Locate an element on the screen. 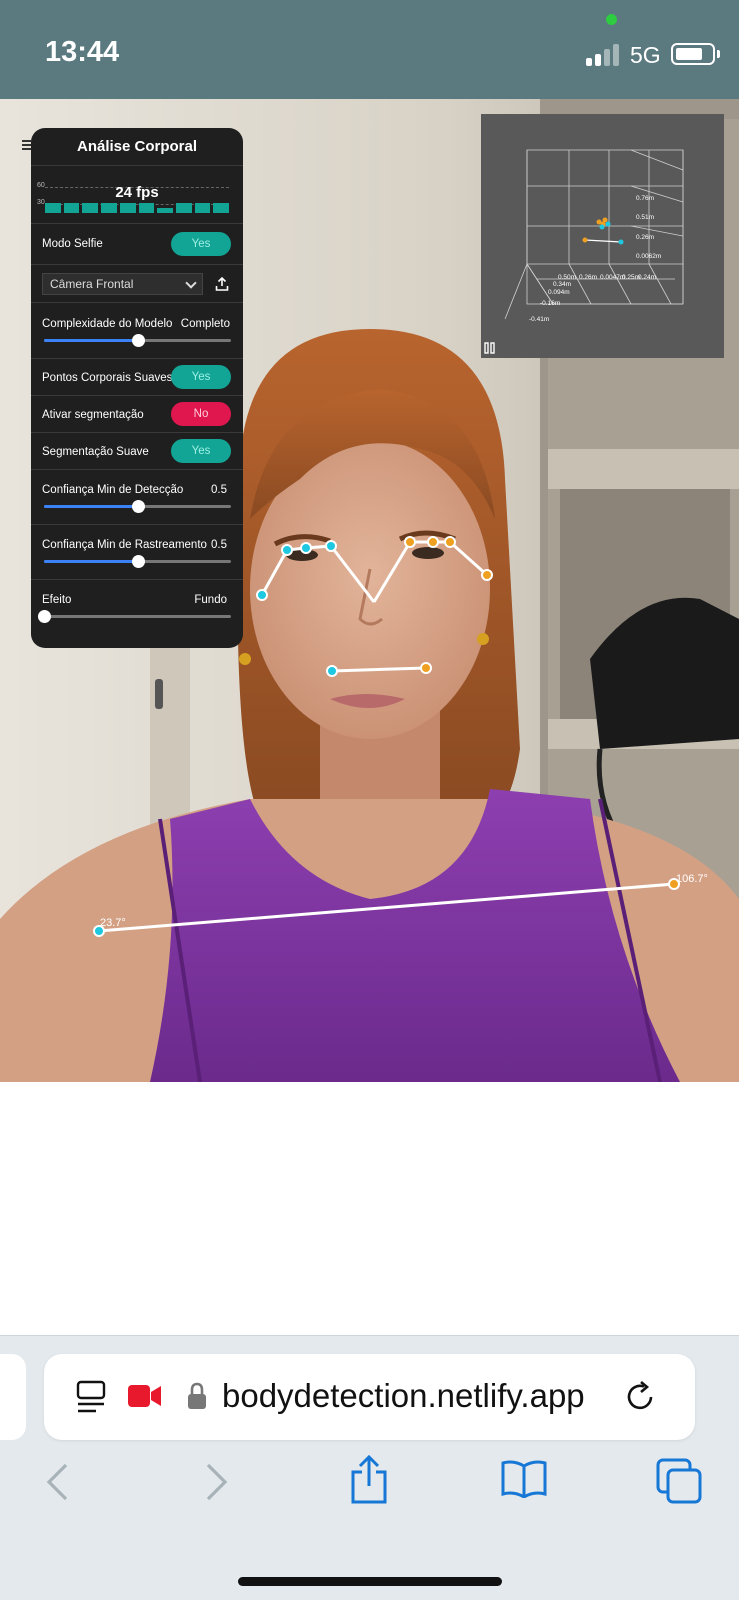 The height and width of the screenshot is (1600, 739). row-model-complexity: Complexidade do Modelo Completo is located at coordinates (137, 331).